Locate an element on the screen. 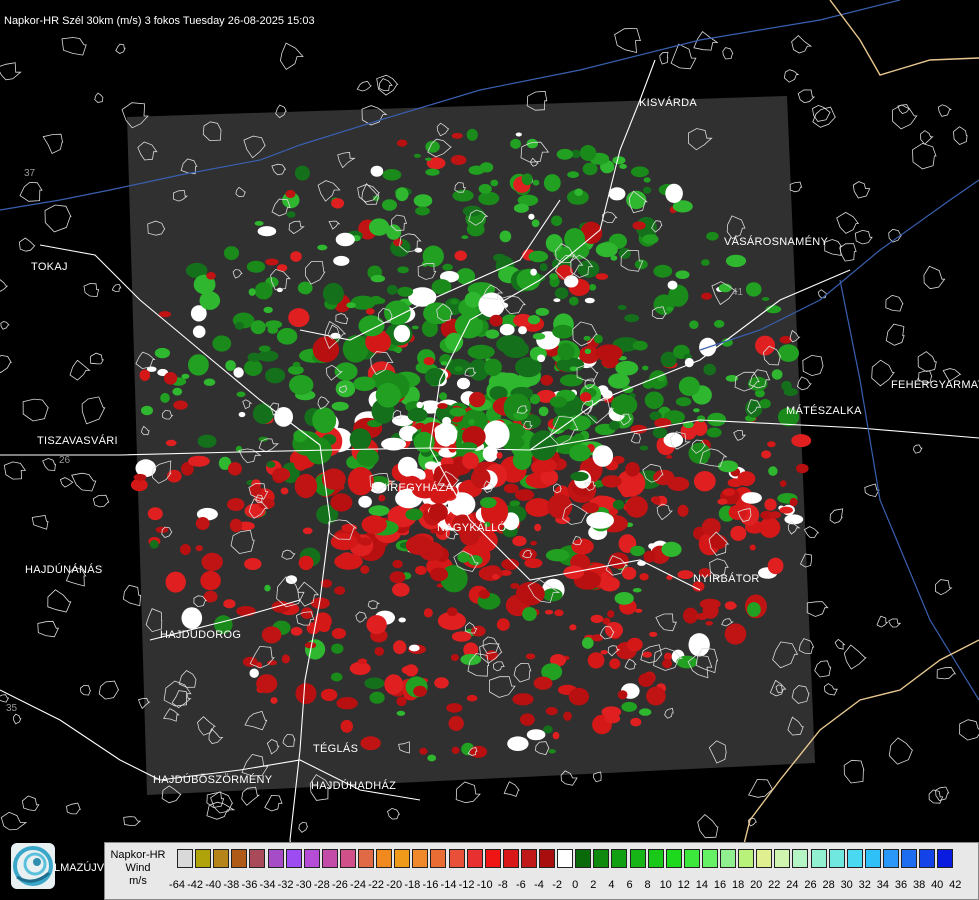 This screenshot has height=900, width=979. legend-tick-label: 12 is located at coordinates (683, 885).